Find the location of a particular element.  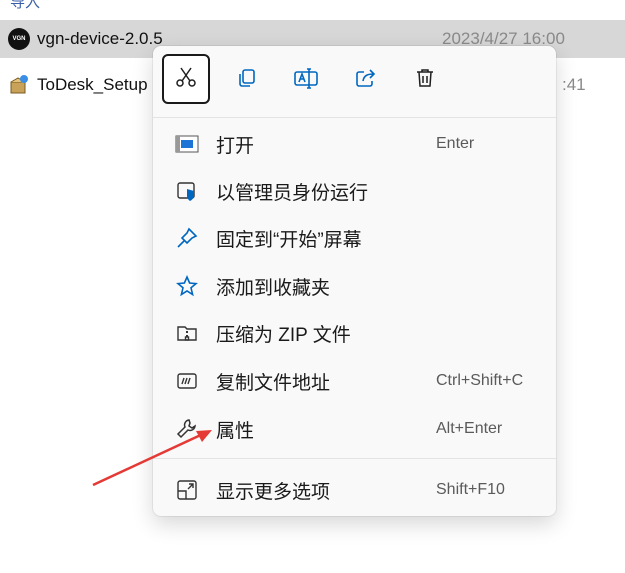

copy-button is located at coordinates (247, 80).